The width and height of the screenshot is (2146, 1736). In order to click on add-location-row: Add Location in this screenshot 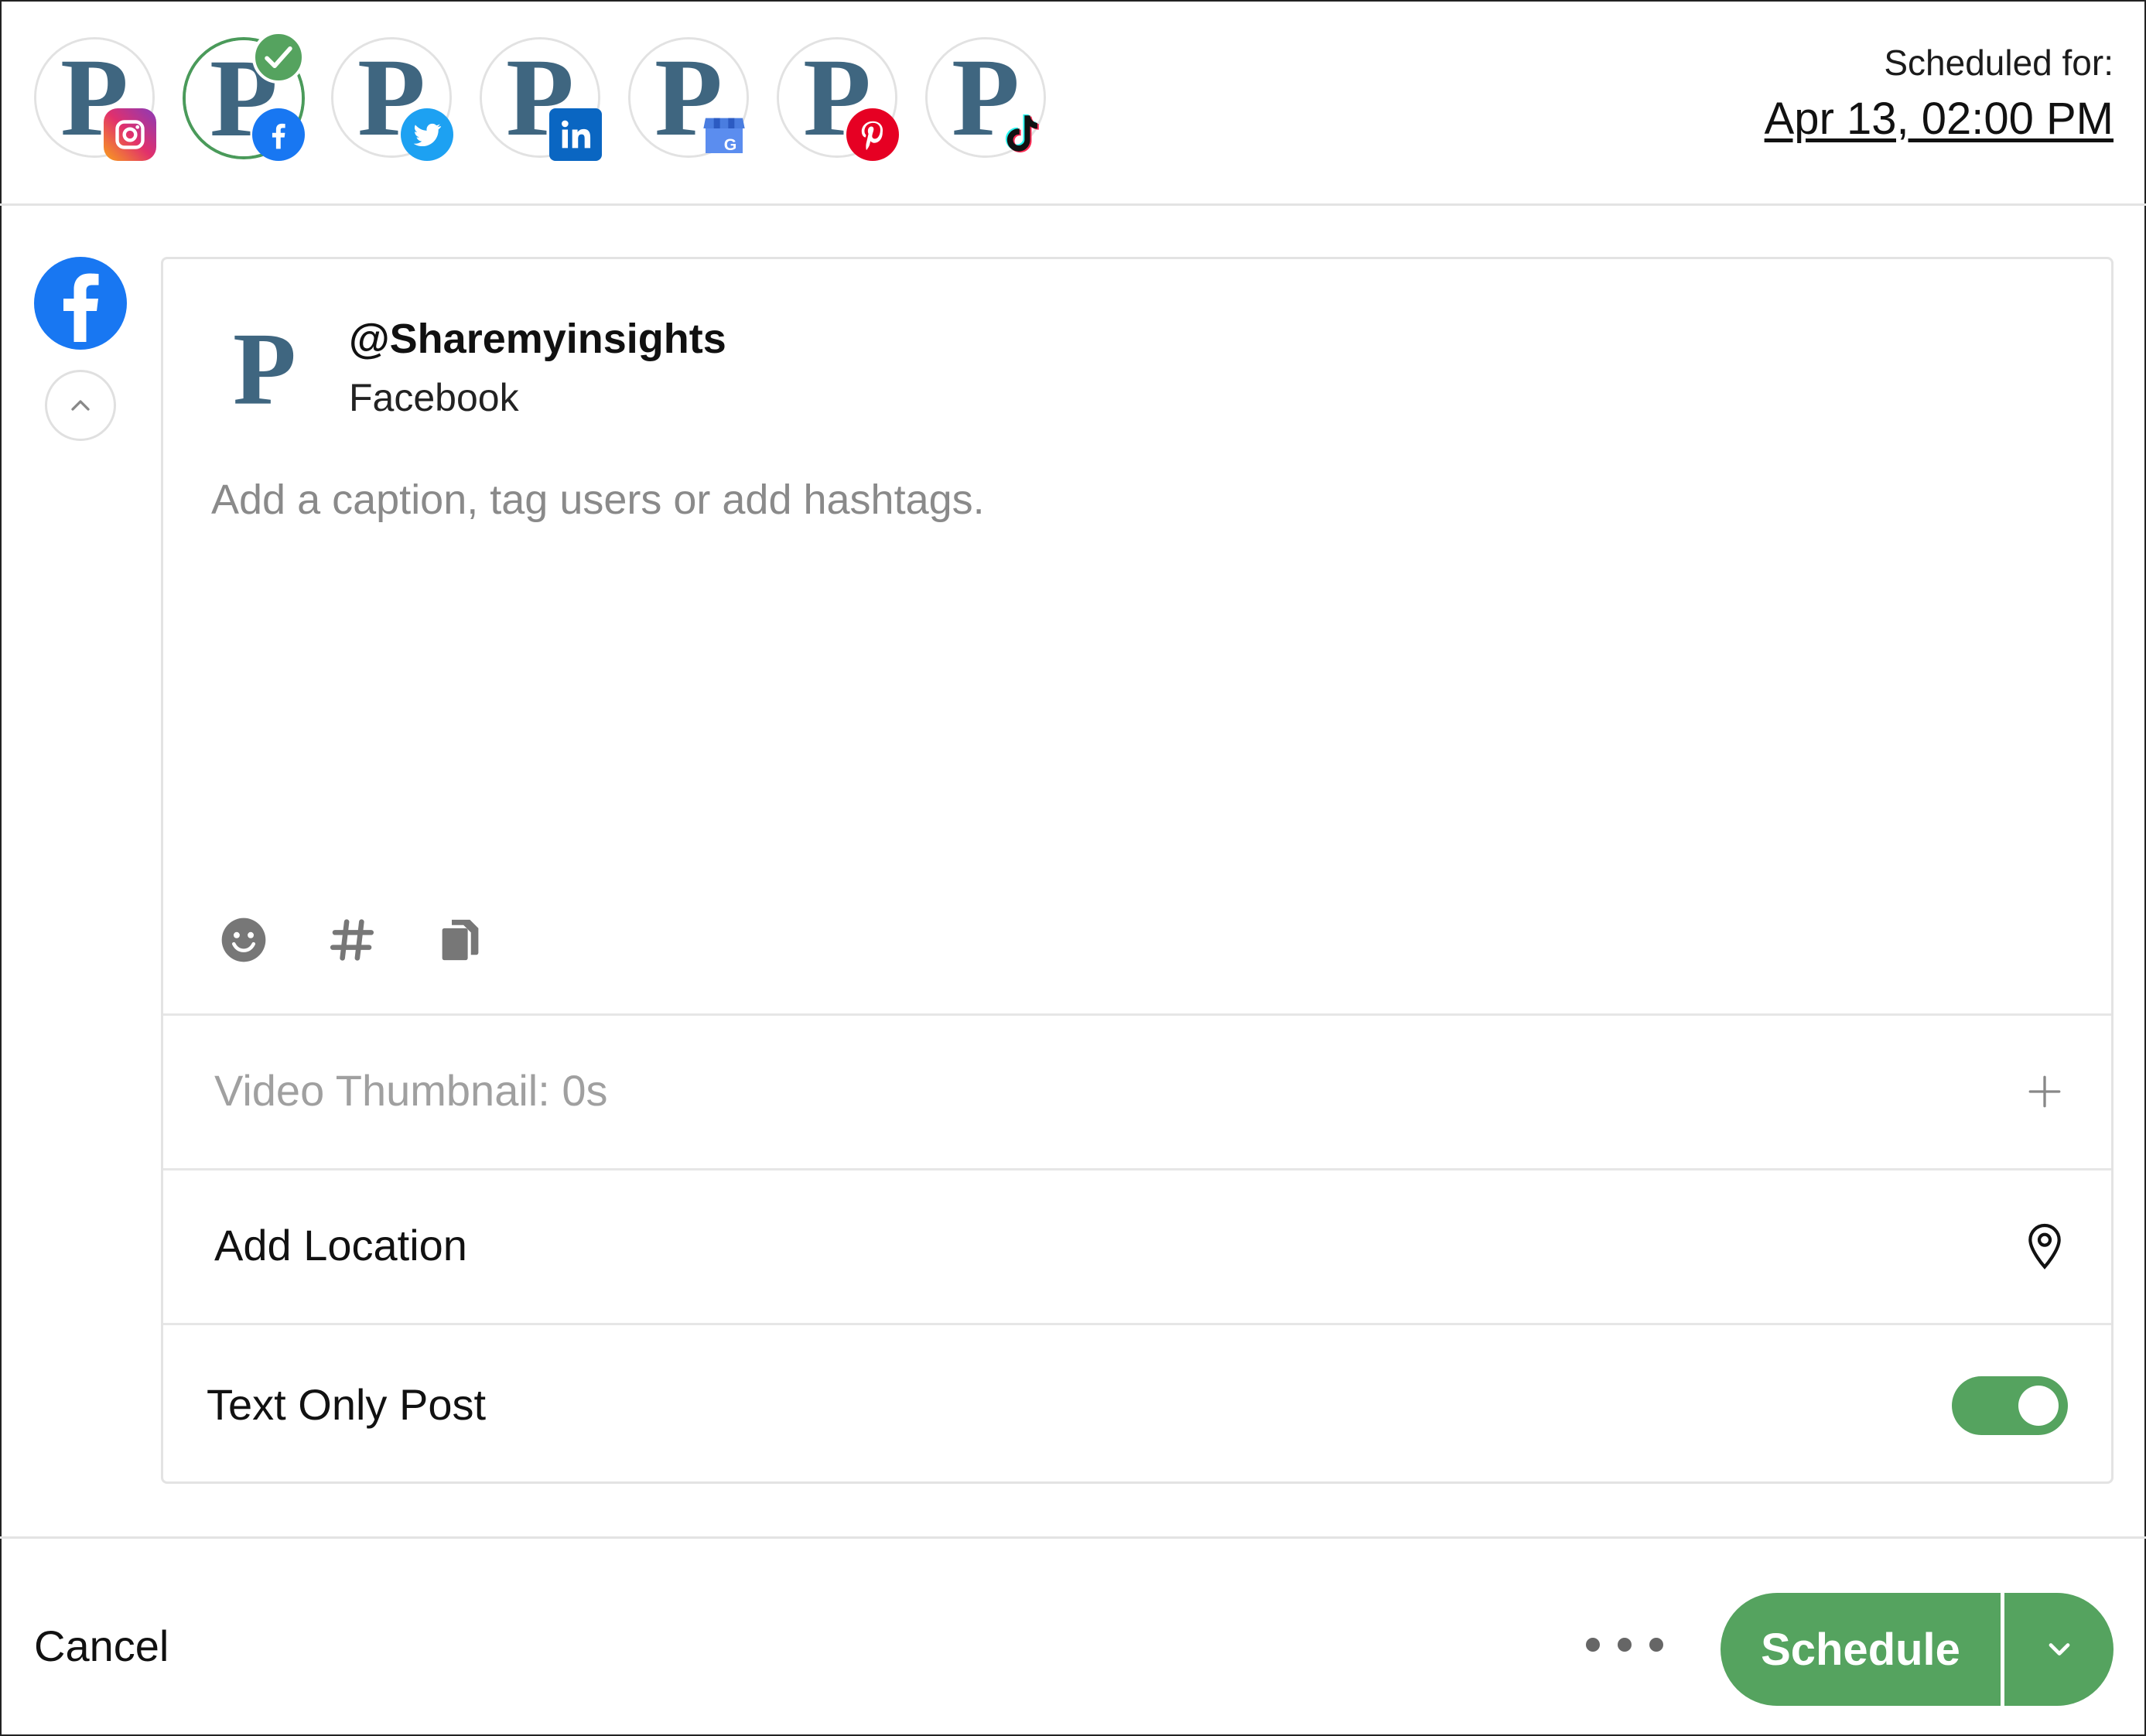, I will do `click(1137, 1245)`.